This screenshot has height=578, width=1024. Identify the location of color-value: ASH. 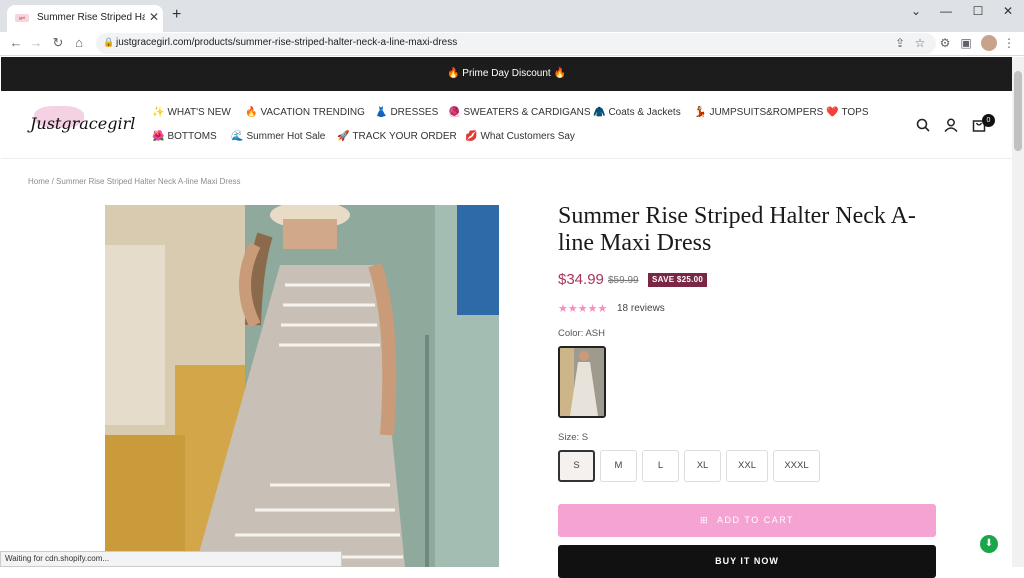
(595, 333).